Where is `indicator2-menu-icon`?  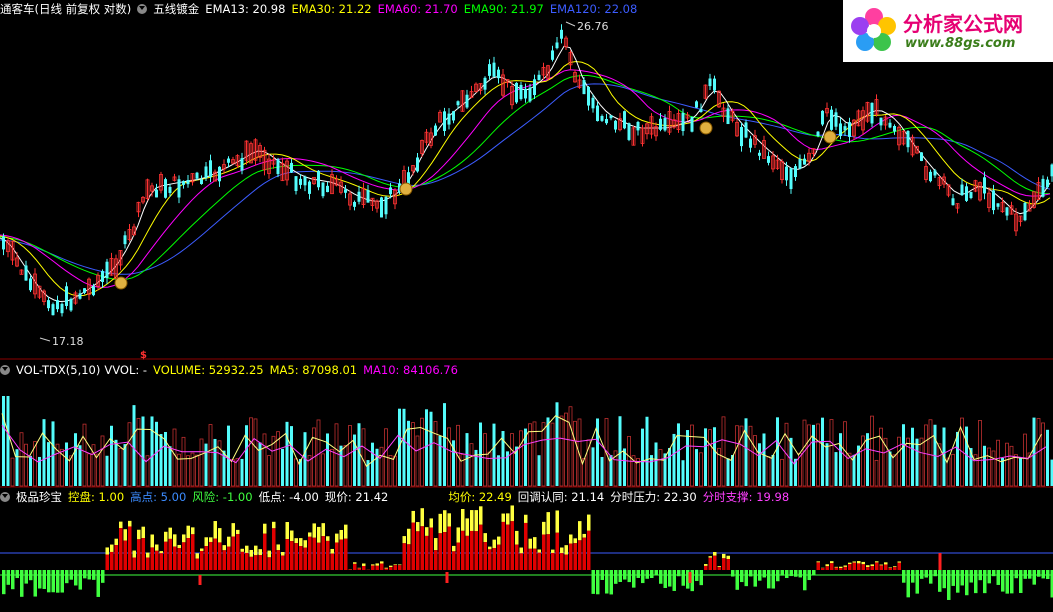 indicator2-menu-icon is located at coordinates (5, 497).